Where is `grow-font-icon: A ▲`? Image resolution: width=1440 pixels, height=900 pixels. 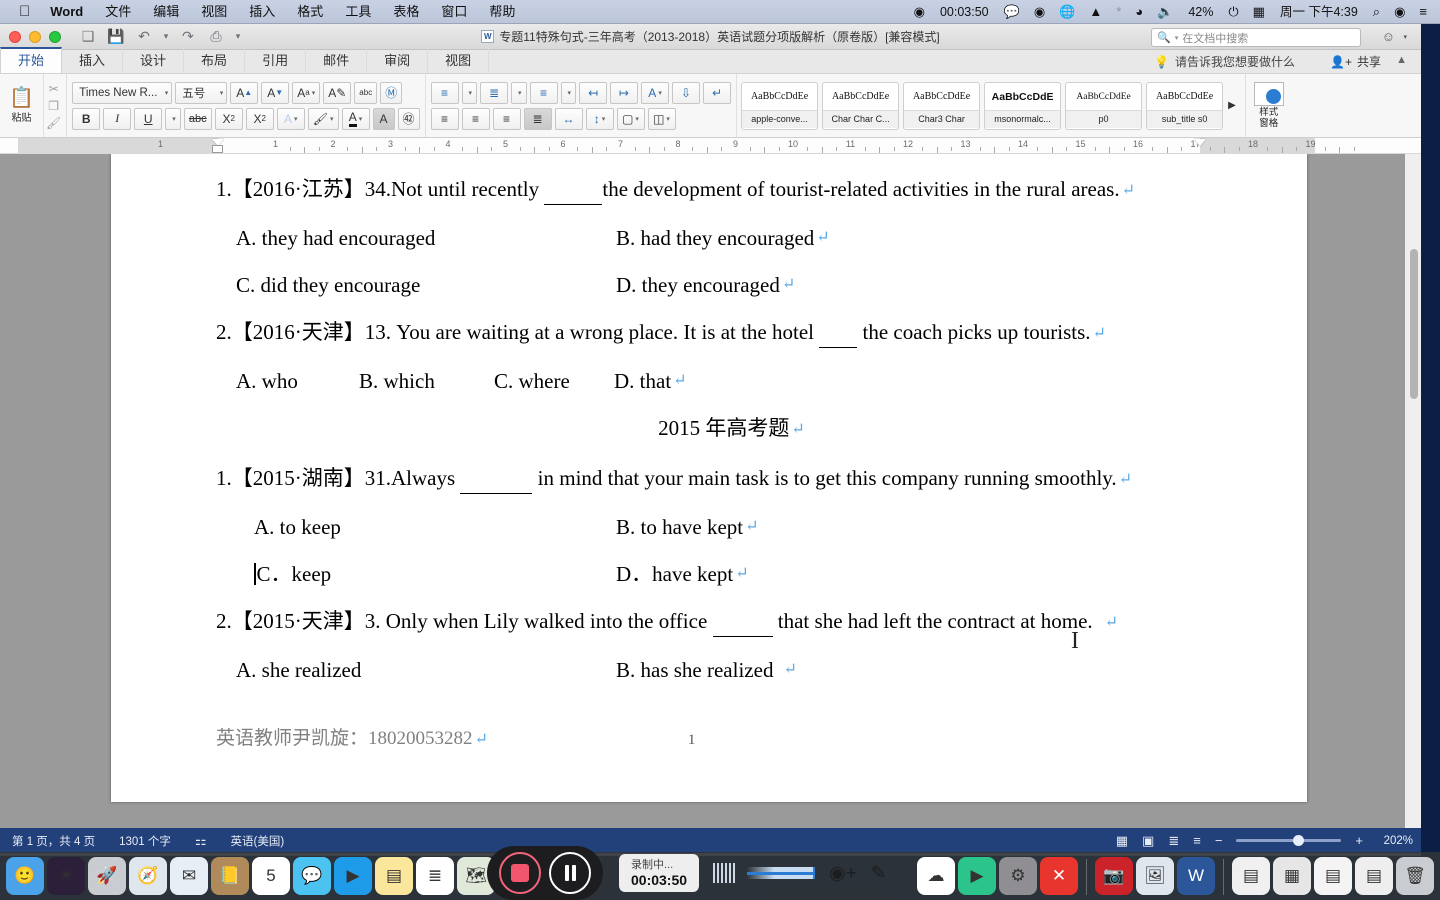 grow-font-icon: A ▲ is located at coordinates (244, 92).